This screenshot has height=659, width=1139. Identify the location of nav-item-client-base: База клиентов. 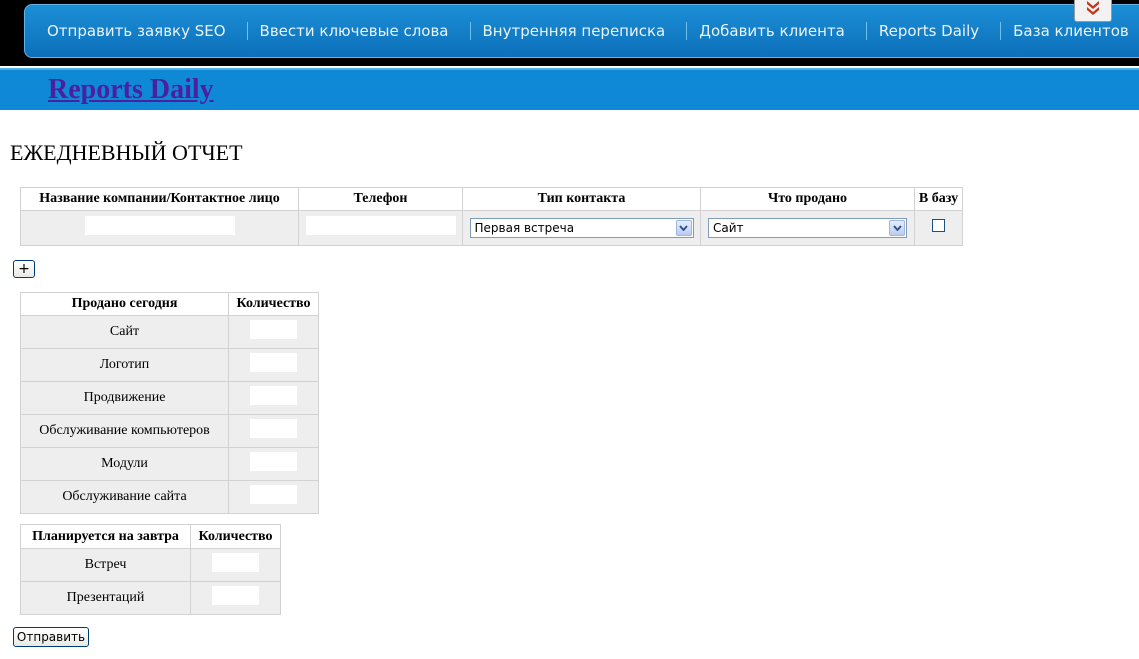
(1070, 31).